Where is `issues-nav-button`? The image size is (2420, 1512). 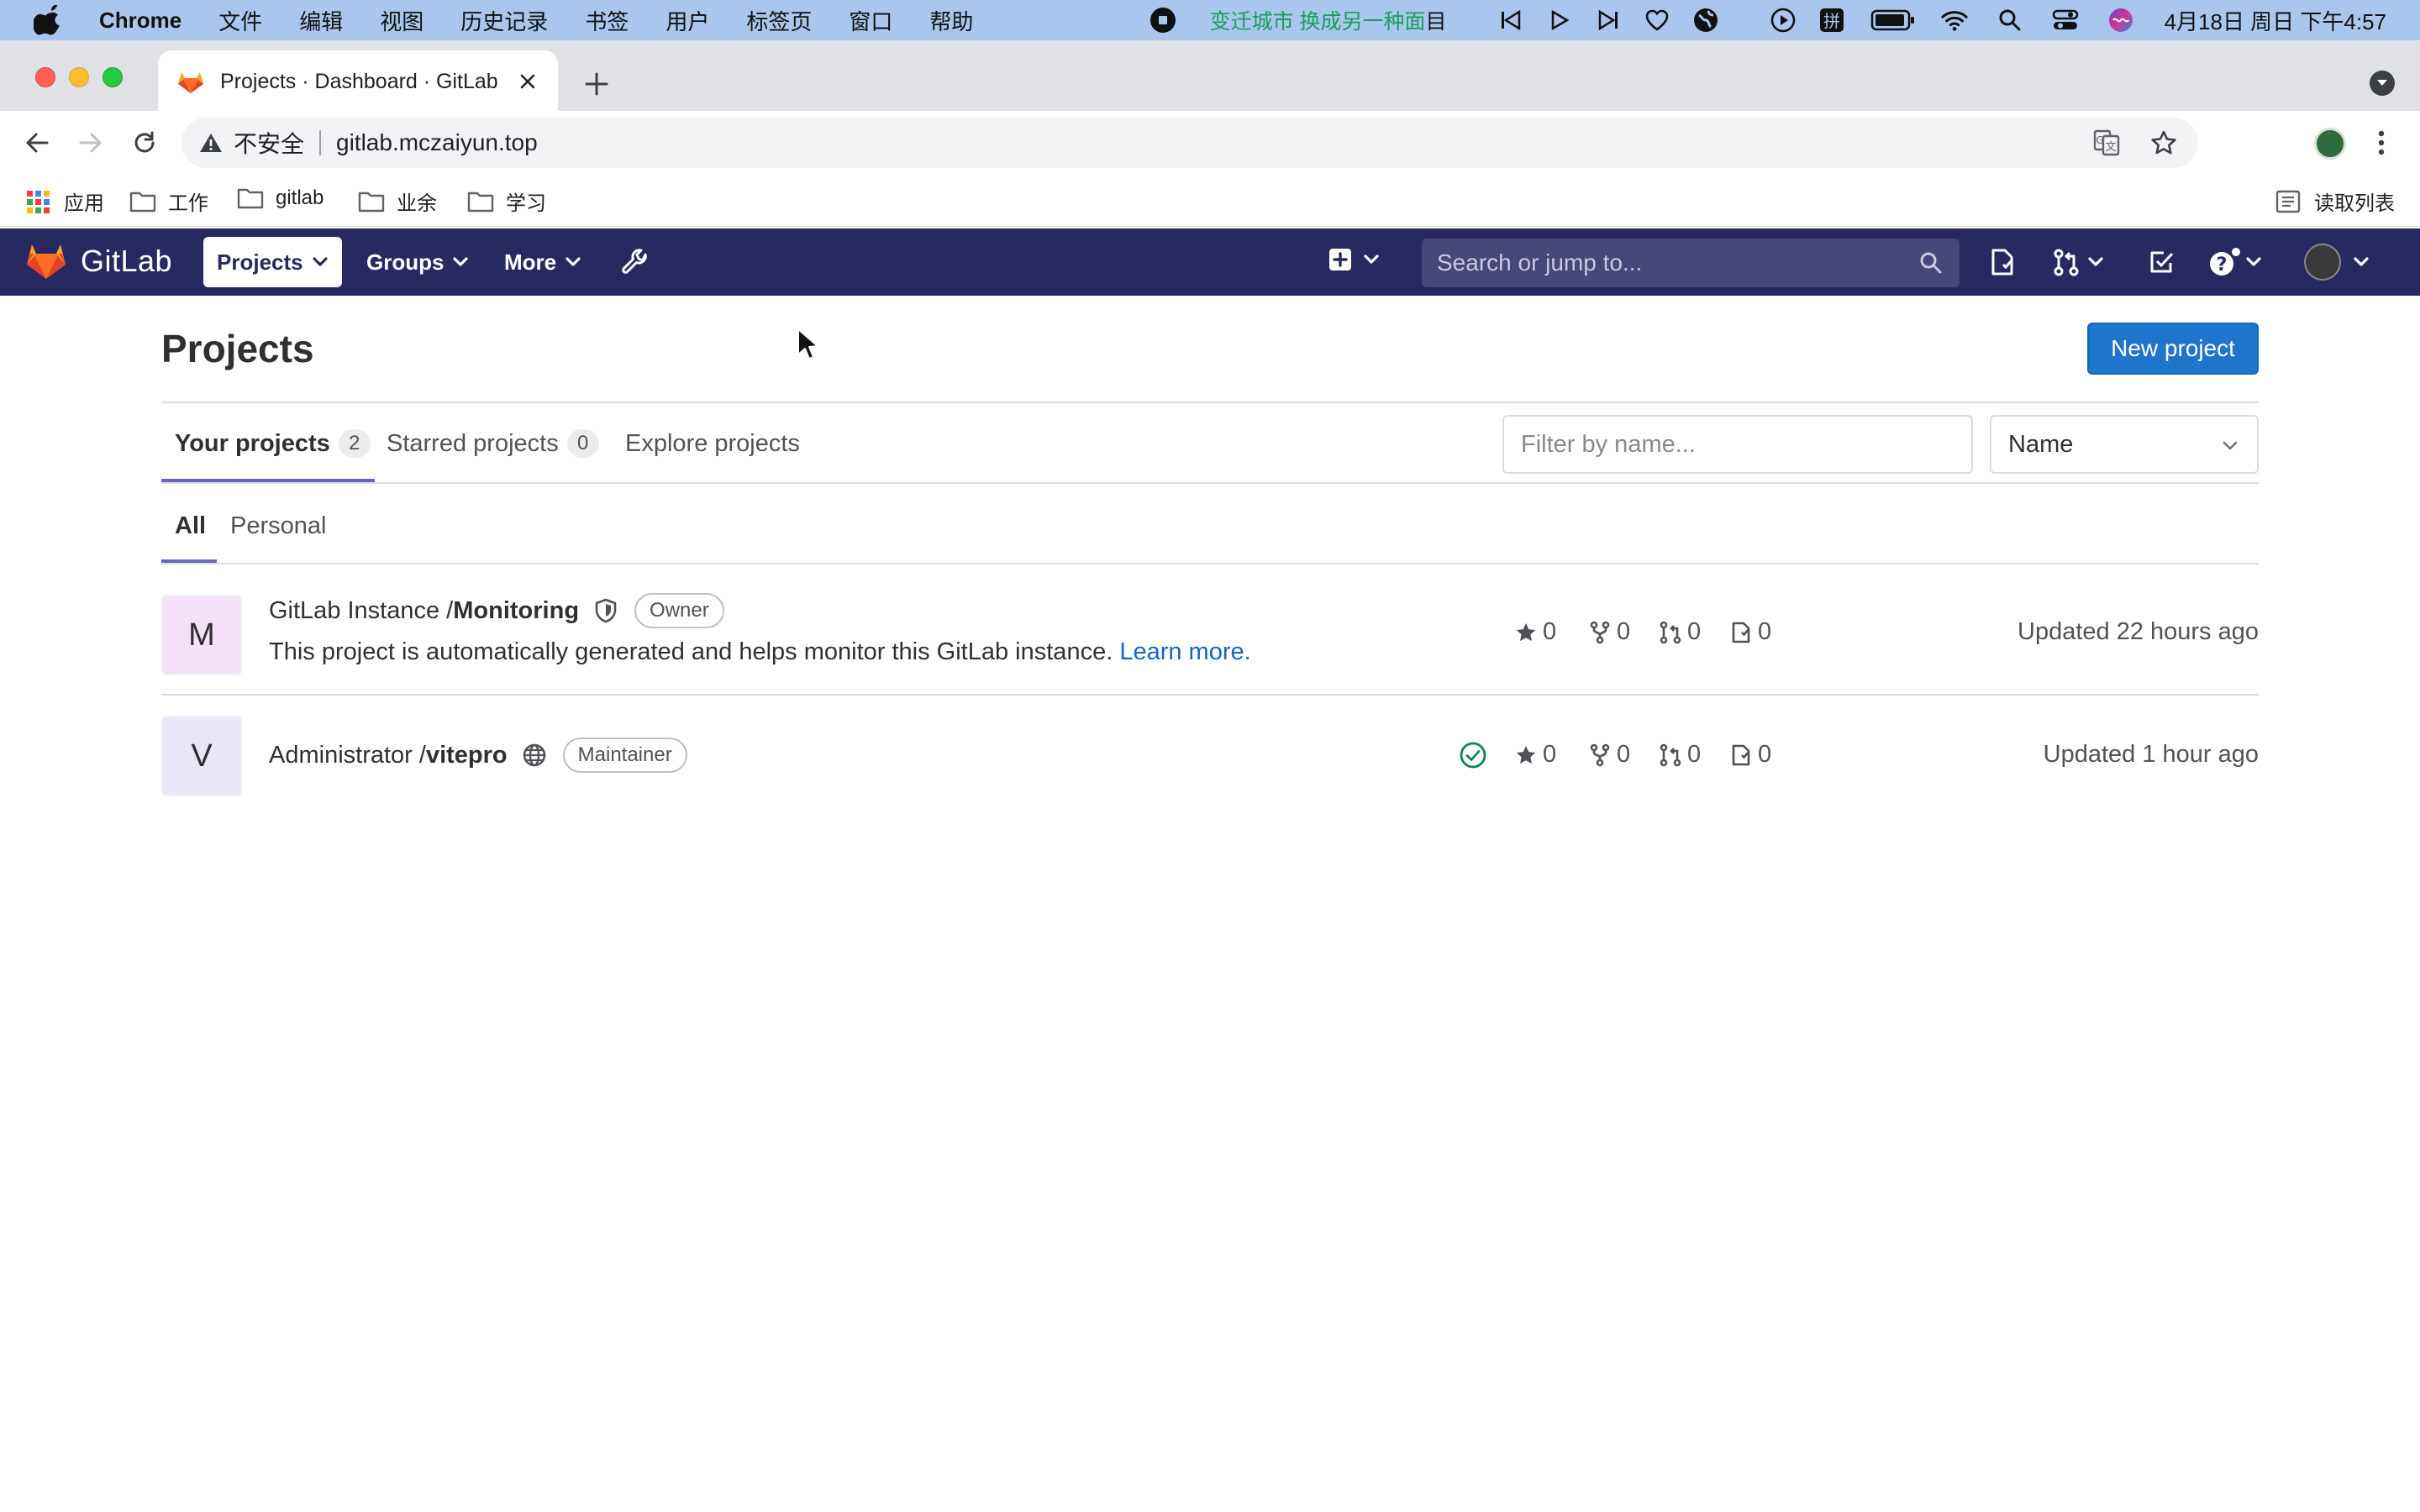
issues-nav-button is located at coordinates (2002, 262).